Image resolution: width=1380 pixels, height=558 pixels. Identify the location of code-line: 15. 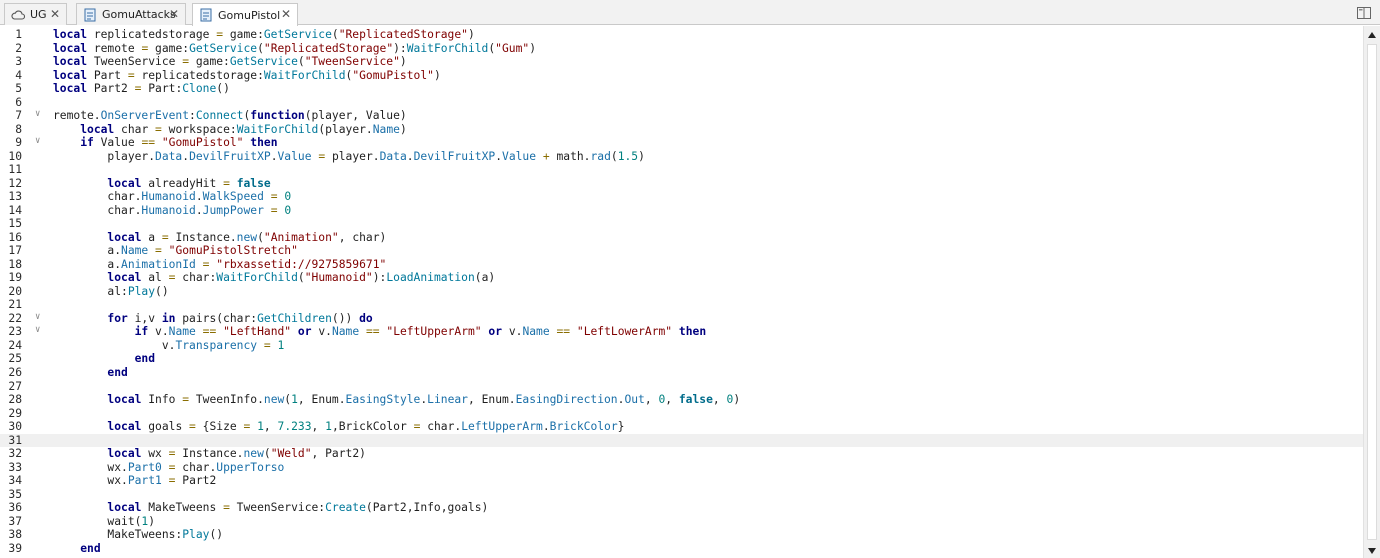
(681, 224).